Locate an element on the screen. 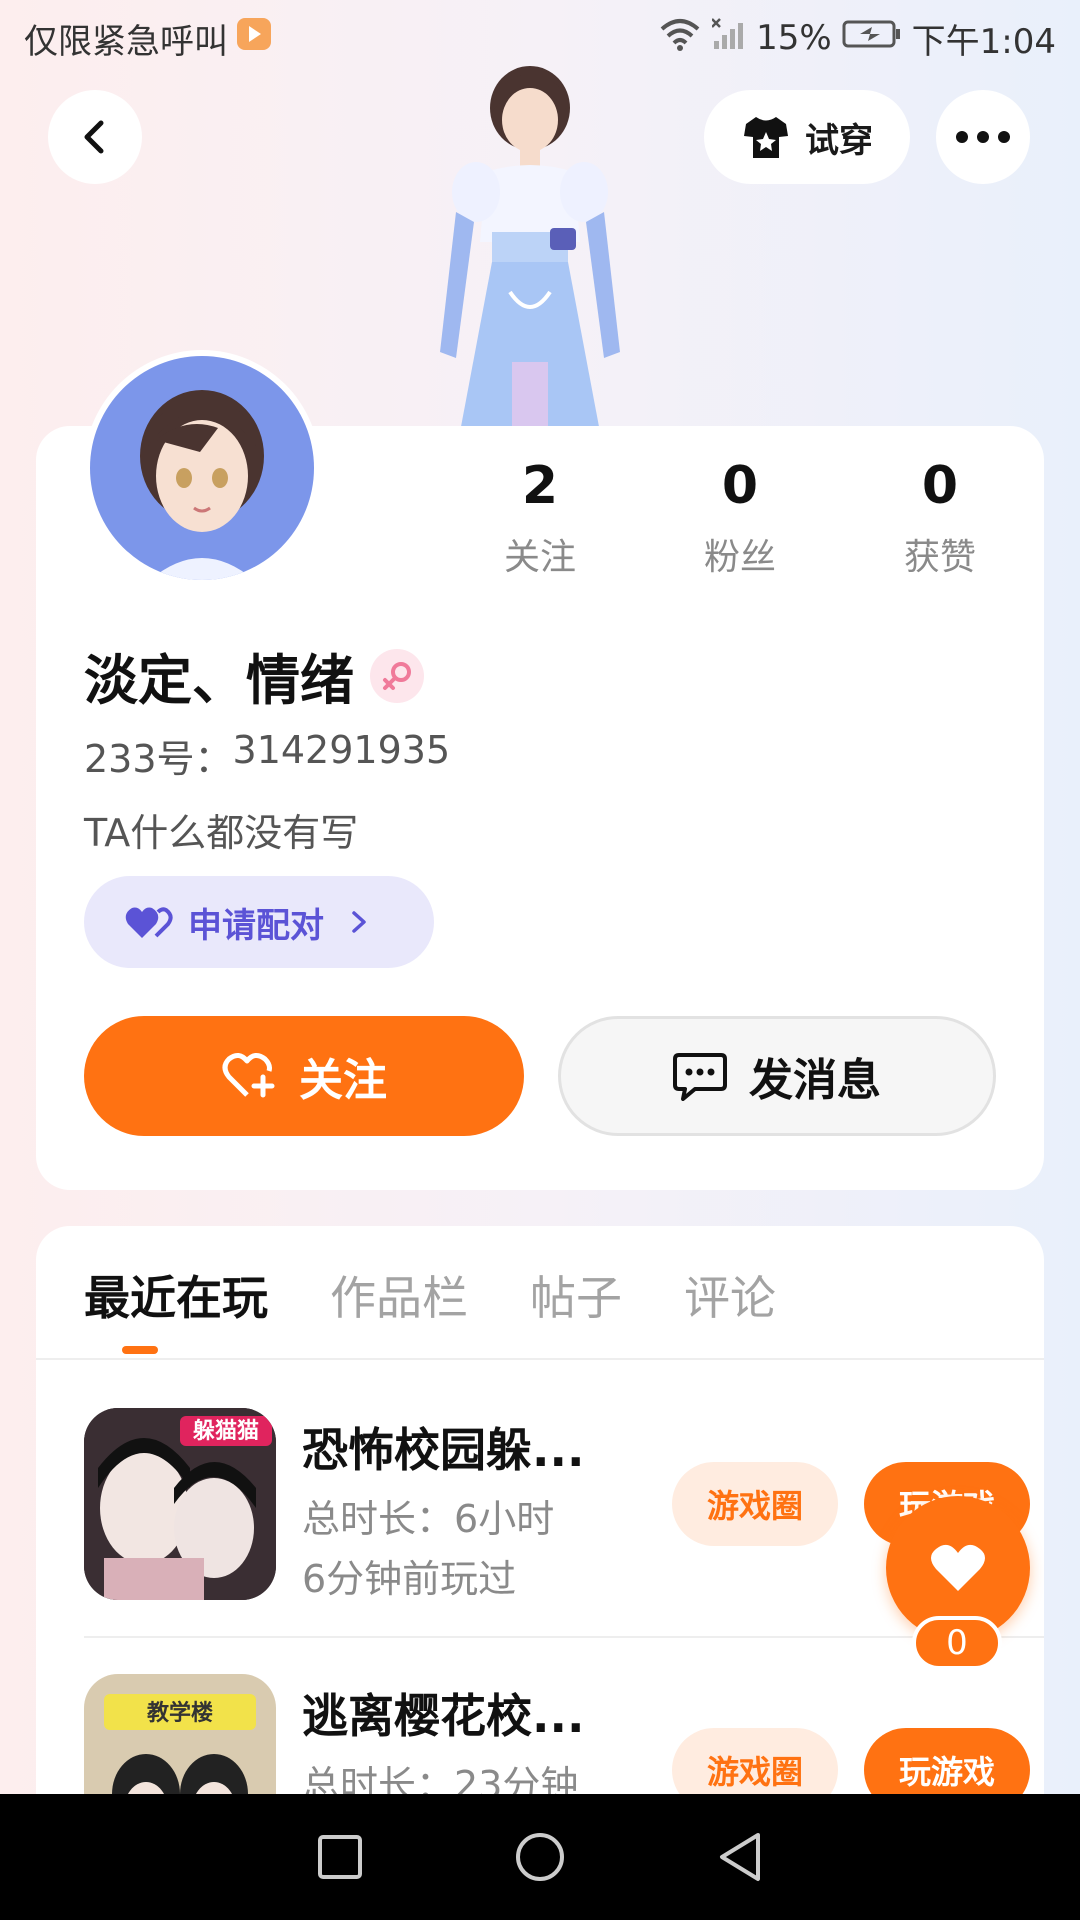 This screenshot has height=1920, width=1080. avatar-portrait is located at coordinates (202, 468).